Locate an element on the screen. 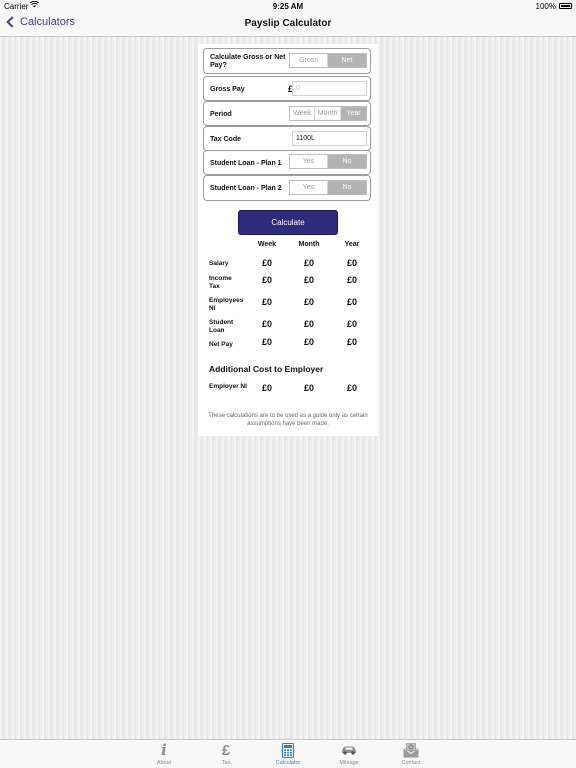 The width and height of the screenshot is (576, 768). income-tax-month-value: £0 is located at coordinates (308, 280).